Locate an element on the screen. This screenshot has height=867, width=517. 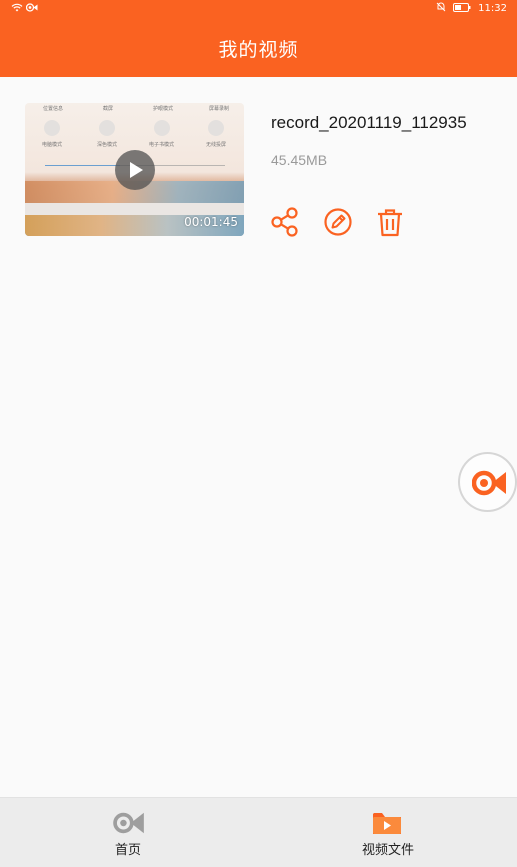
nav-item-video-files: 视频文件 is located at coordinates (388, 832).